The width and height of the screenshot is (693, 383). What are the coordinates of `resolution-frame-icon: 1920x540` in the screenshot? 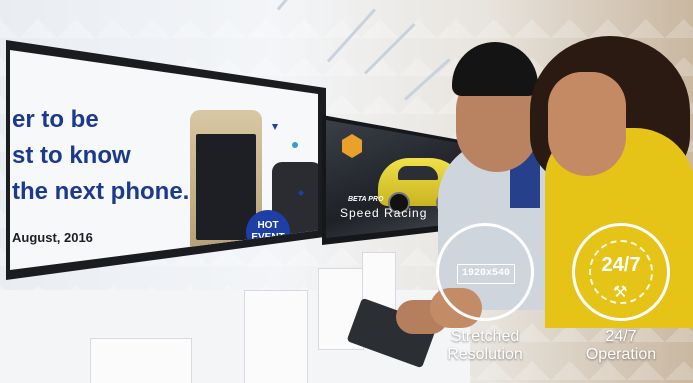 It's located at (486, 274).